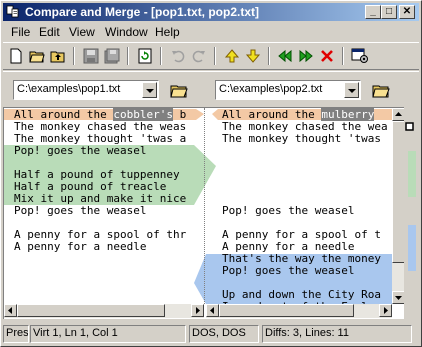 This screenshot has width=422, height=347. What do you see at coordinates (410, 196) in the screenshot?
I see `diff-overview-marks` at bounding box center [410, 196].